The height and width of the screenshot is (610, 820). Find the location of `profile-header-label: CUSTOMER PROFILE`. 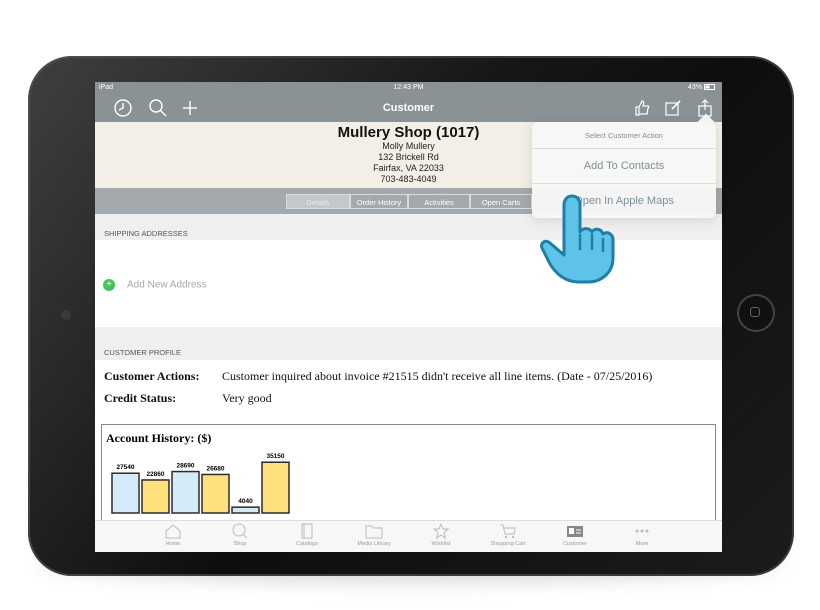

profile-header-label: CUSTOMER PROFILE is located at coordinates (142, 352).